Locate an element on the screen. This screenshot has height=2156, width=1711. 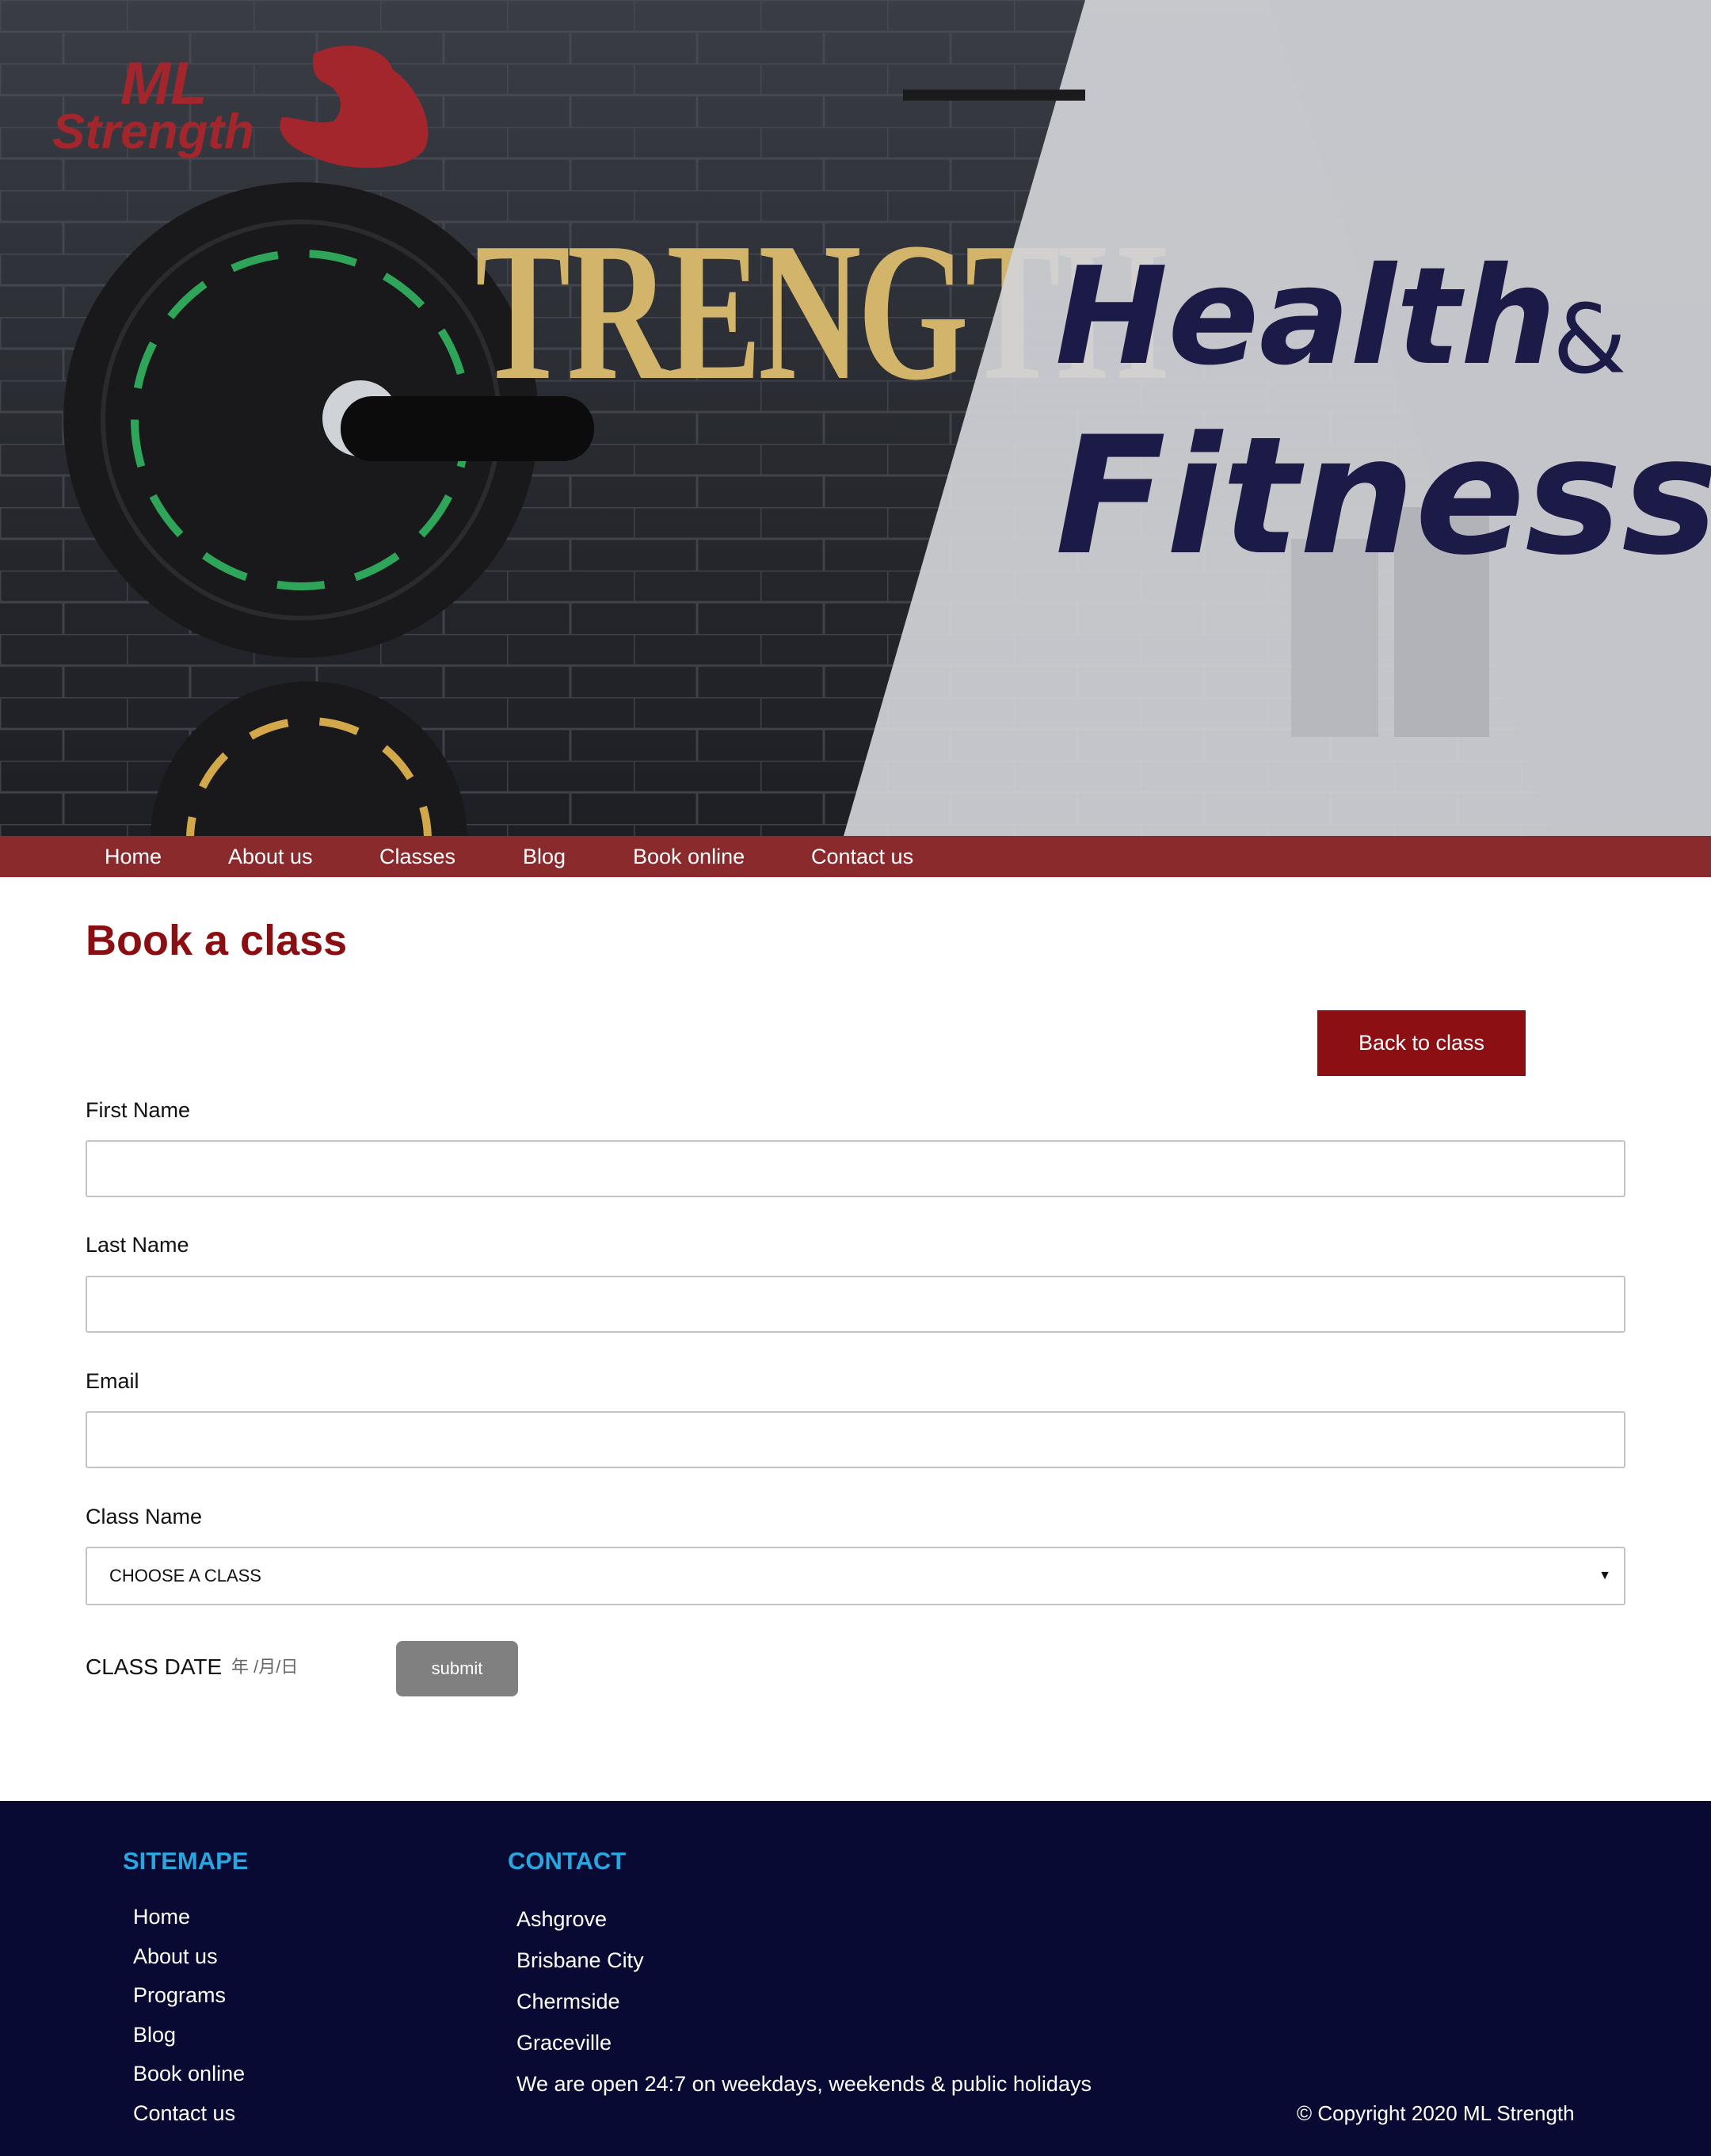
nav-about-us: About us is located at coordinates (270, 857).